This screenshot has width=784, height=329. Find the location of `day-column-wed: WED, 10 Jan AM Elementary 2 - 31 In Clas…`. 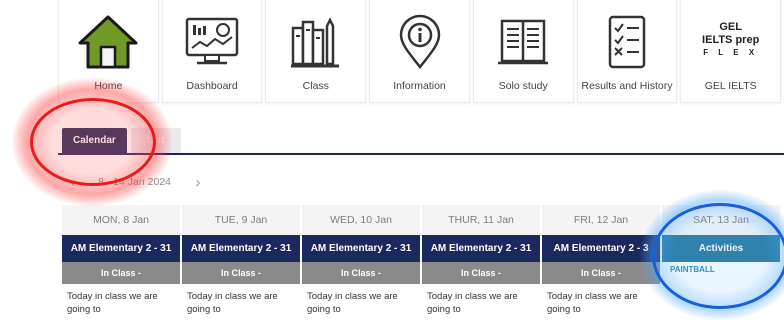

day-column-wed: WED, 10 Jan AM Elementary 2 - 31 In Clas… is located at coordinates (361, 260).